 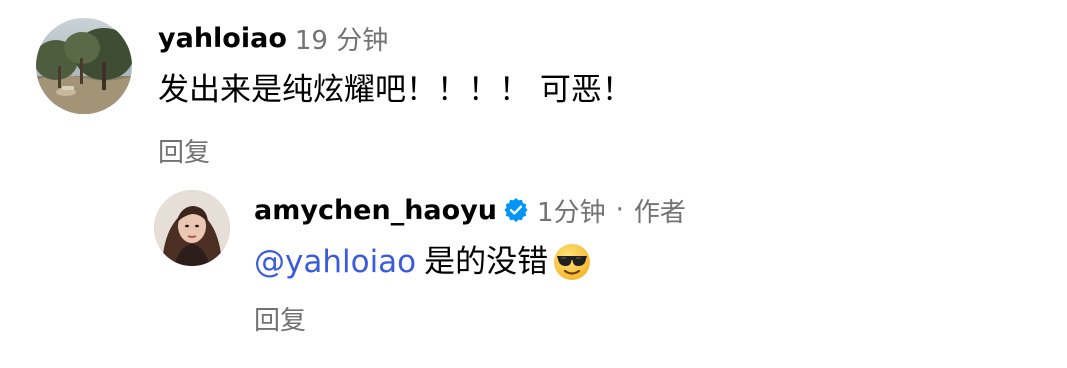 I want to click on mention-link: @yahloiao, so click(x=335, y=262).